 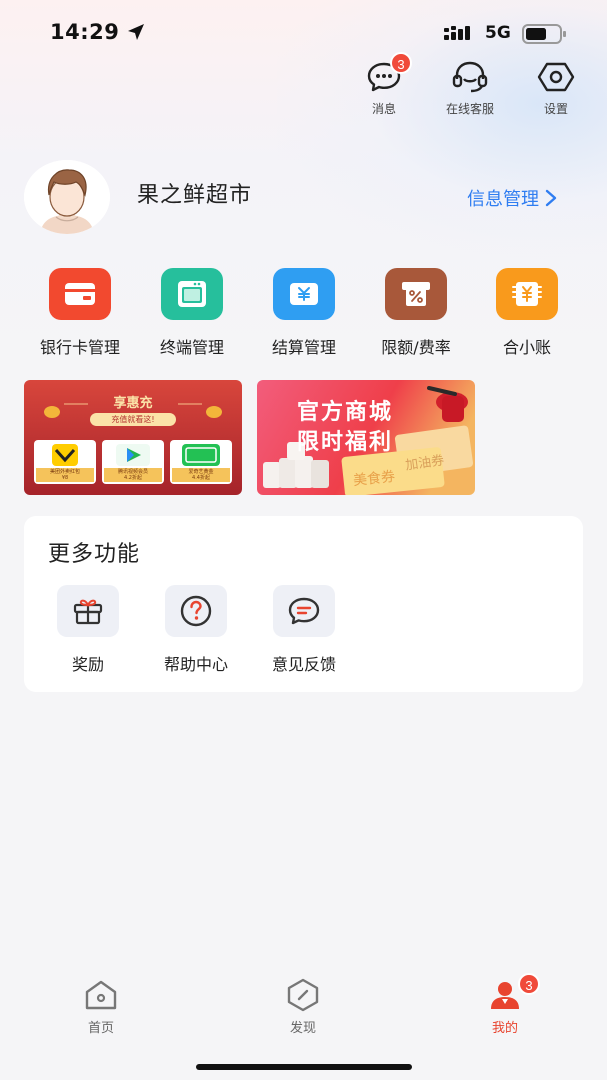 What do you see at coordinates (100, 1028) in the screenshot?
I see `tab-home-label: 首页` at bounding box center [100, 1028].